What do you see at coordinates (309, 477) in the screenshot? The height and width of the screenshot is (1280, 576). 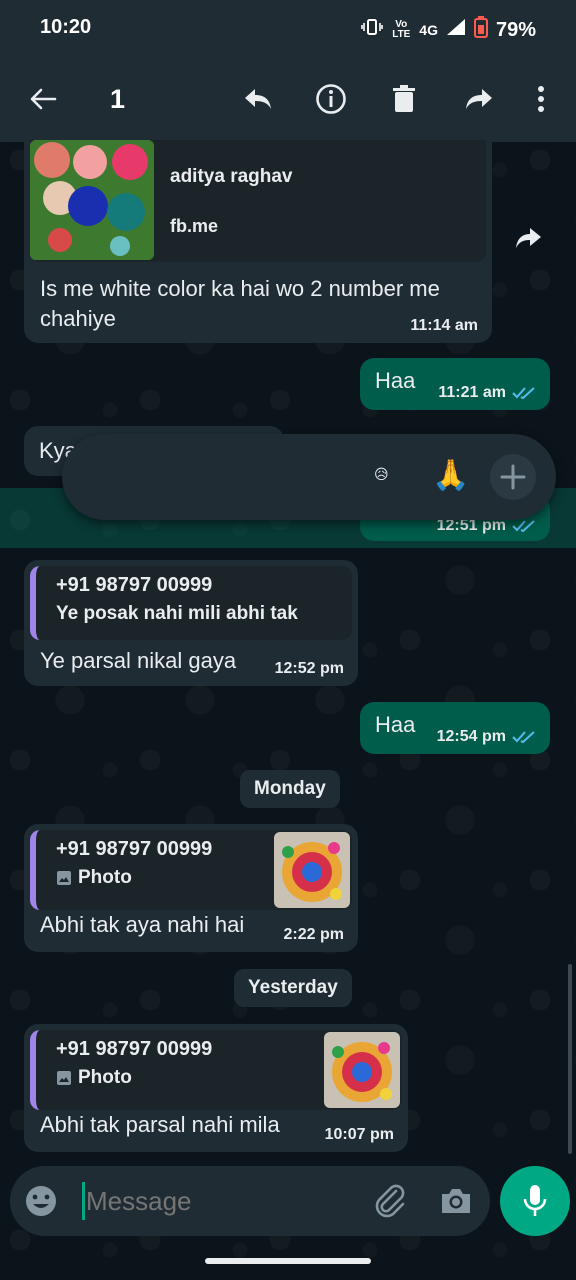 I see `reaction-picker: 😥 🙏` at bounding box center [309, 477].